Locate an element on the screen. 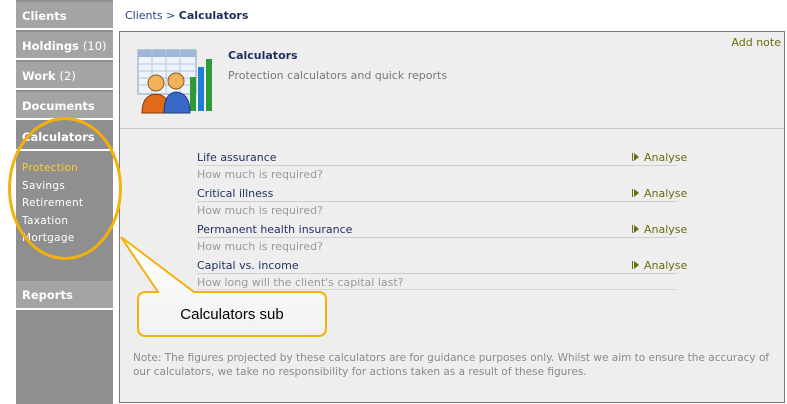 This screenshot has width=787, height=404. breadcrumb: Clients > Calculators is located at coordinates (186, 15).